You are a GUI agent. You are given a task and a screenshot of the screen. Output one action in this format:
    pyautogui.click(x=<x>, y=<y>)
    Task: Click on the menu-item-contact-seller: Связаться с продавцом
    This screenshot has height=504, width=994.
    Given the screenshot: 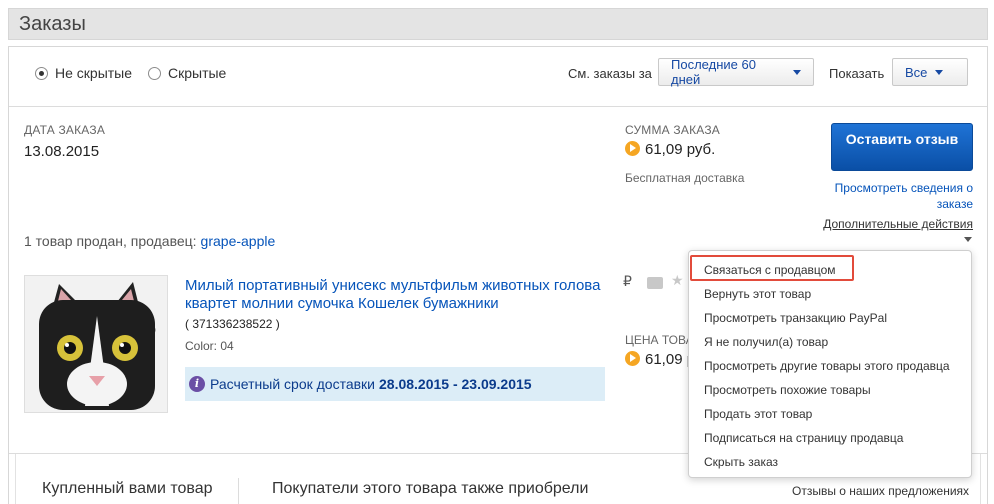 What is the action you would take?
    pyautogui.click(x=770, y=270)
    